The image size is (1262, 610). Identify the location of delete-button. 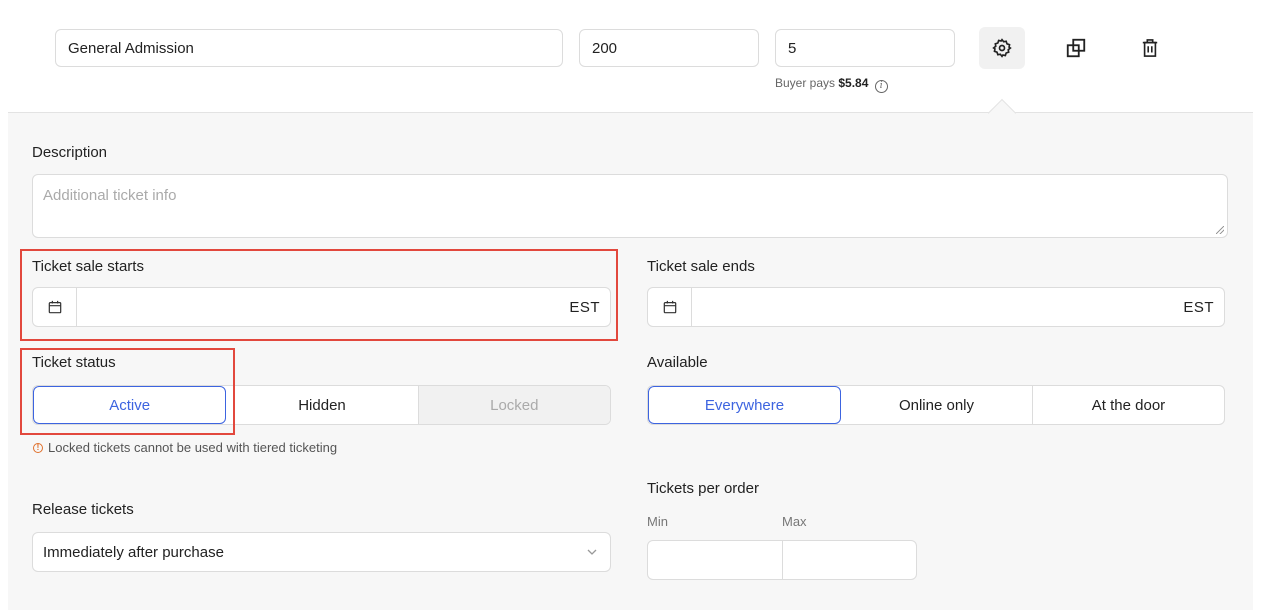
(1150, 48).